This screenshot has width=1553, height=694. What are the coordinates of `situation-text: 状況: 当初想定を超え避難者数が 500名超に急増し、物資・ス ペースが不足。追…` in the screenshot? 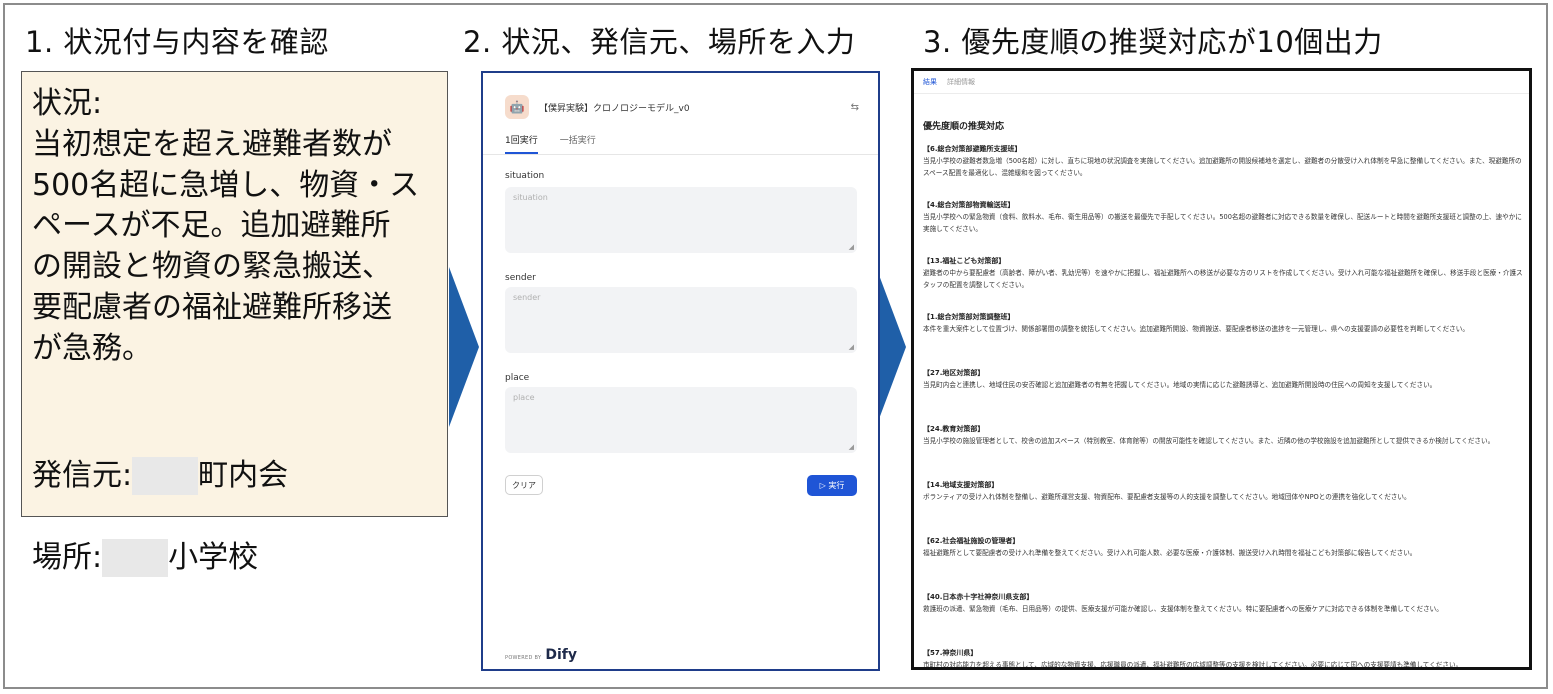 It's located at (226, 226).